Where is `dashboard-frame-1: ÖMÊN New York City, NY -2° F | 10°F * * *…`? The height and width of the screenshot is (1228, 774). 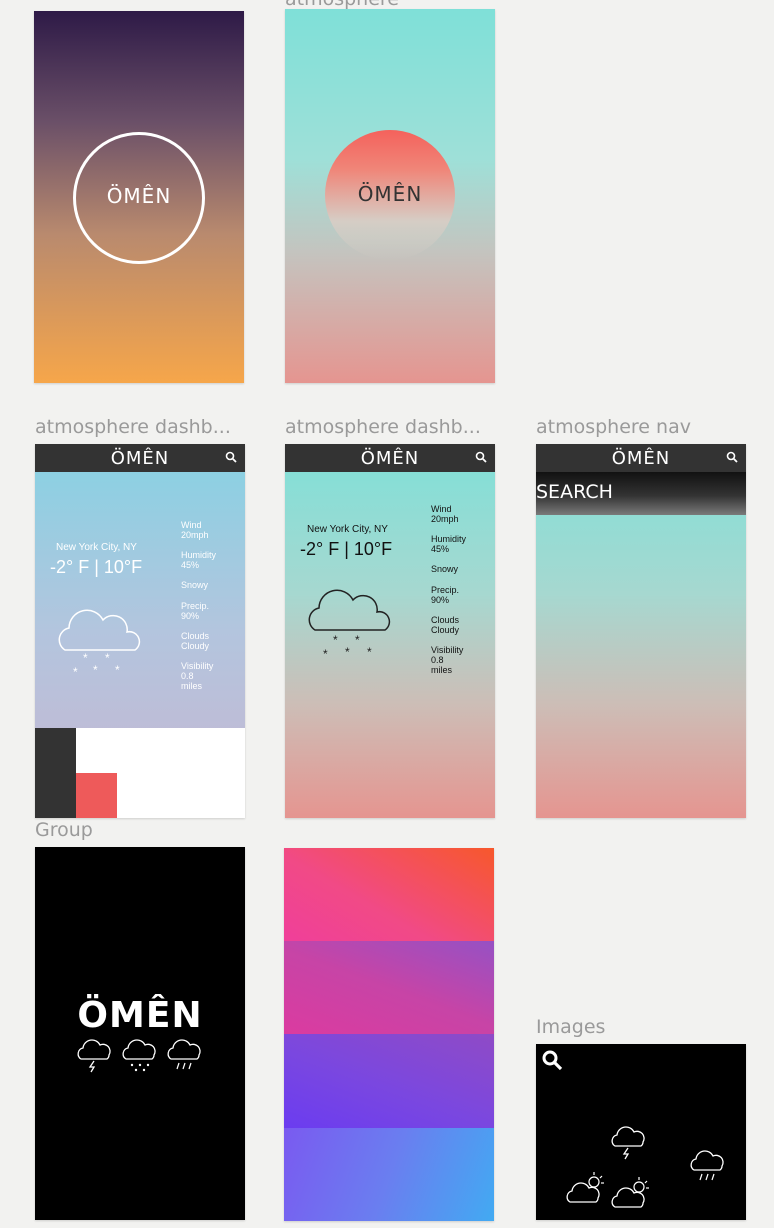 dashboard-frame-1: ÖMÊN New York City, NY -2° F | 10°F * * *… is located at coordinates (140, 631).